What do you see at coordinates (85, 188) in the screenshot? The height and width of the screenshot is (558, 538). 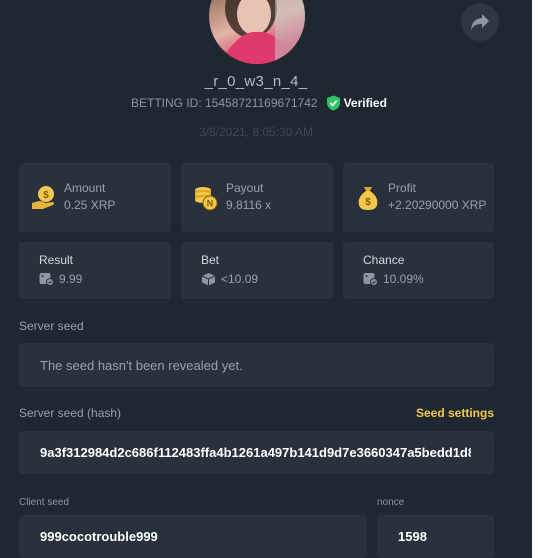 I see `amount-label: Amount` at bounding box center [85, 188].